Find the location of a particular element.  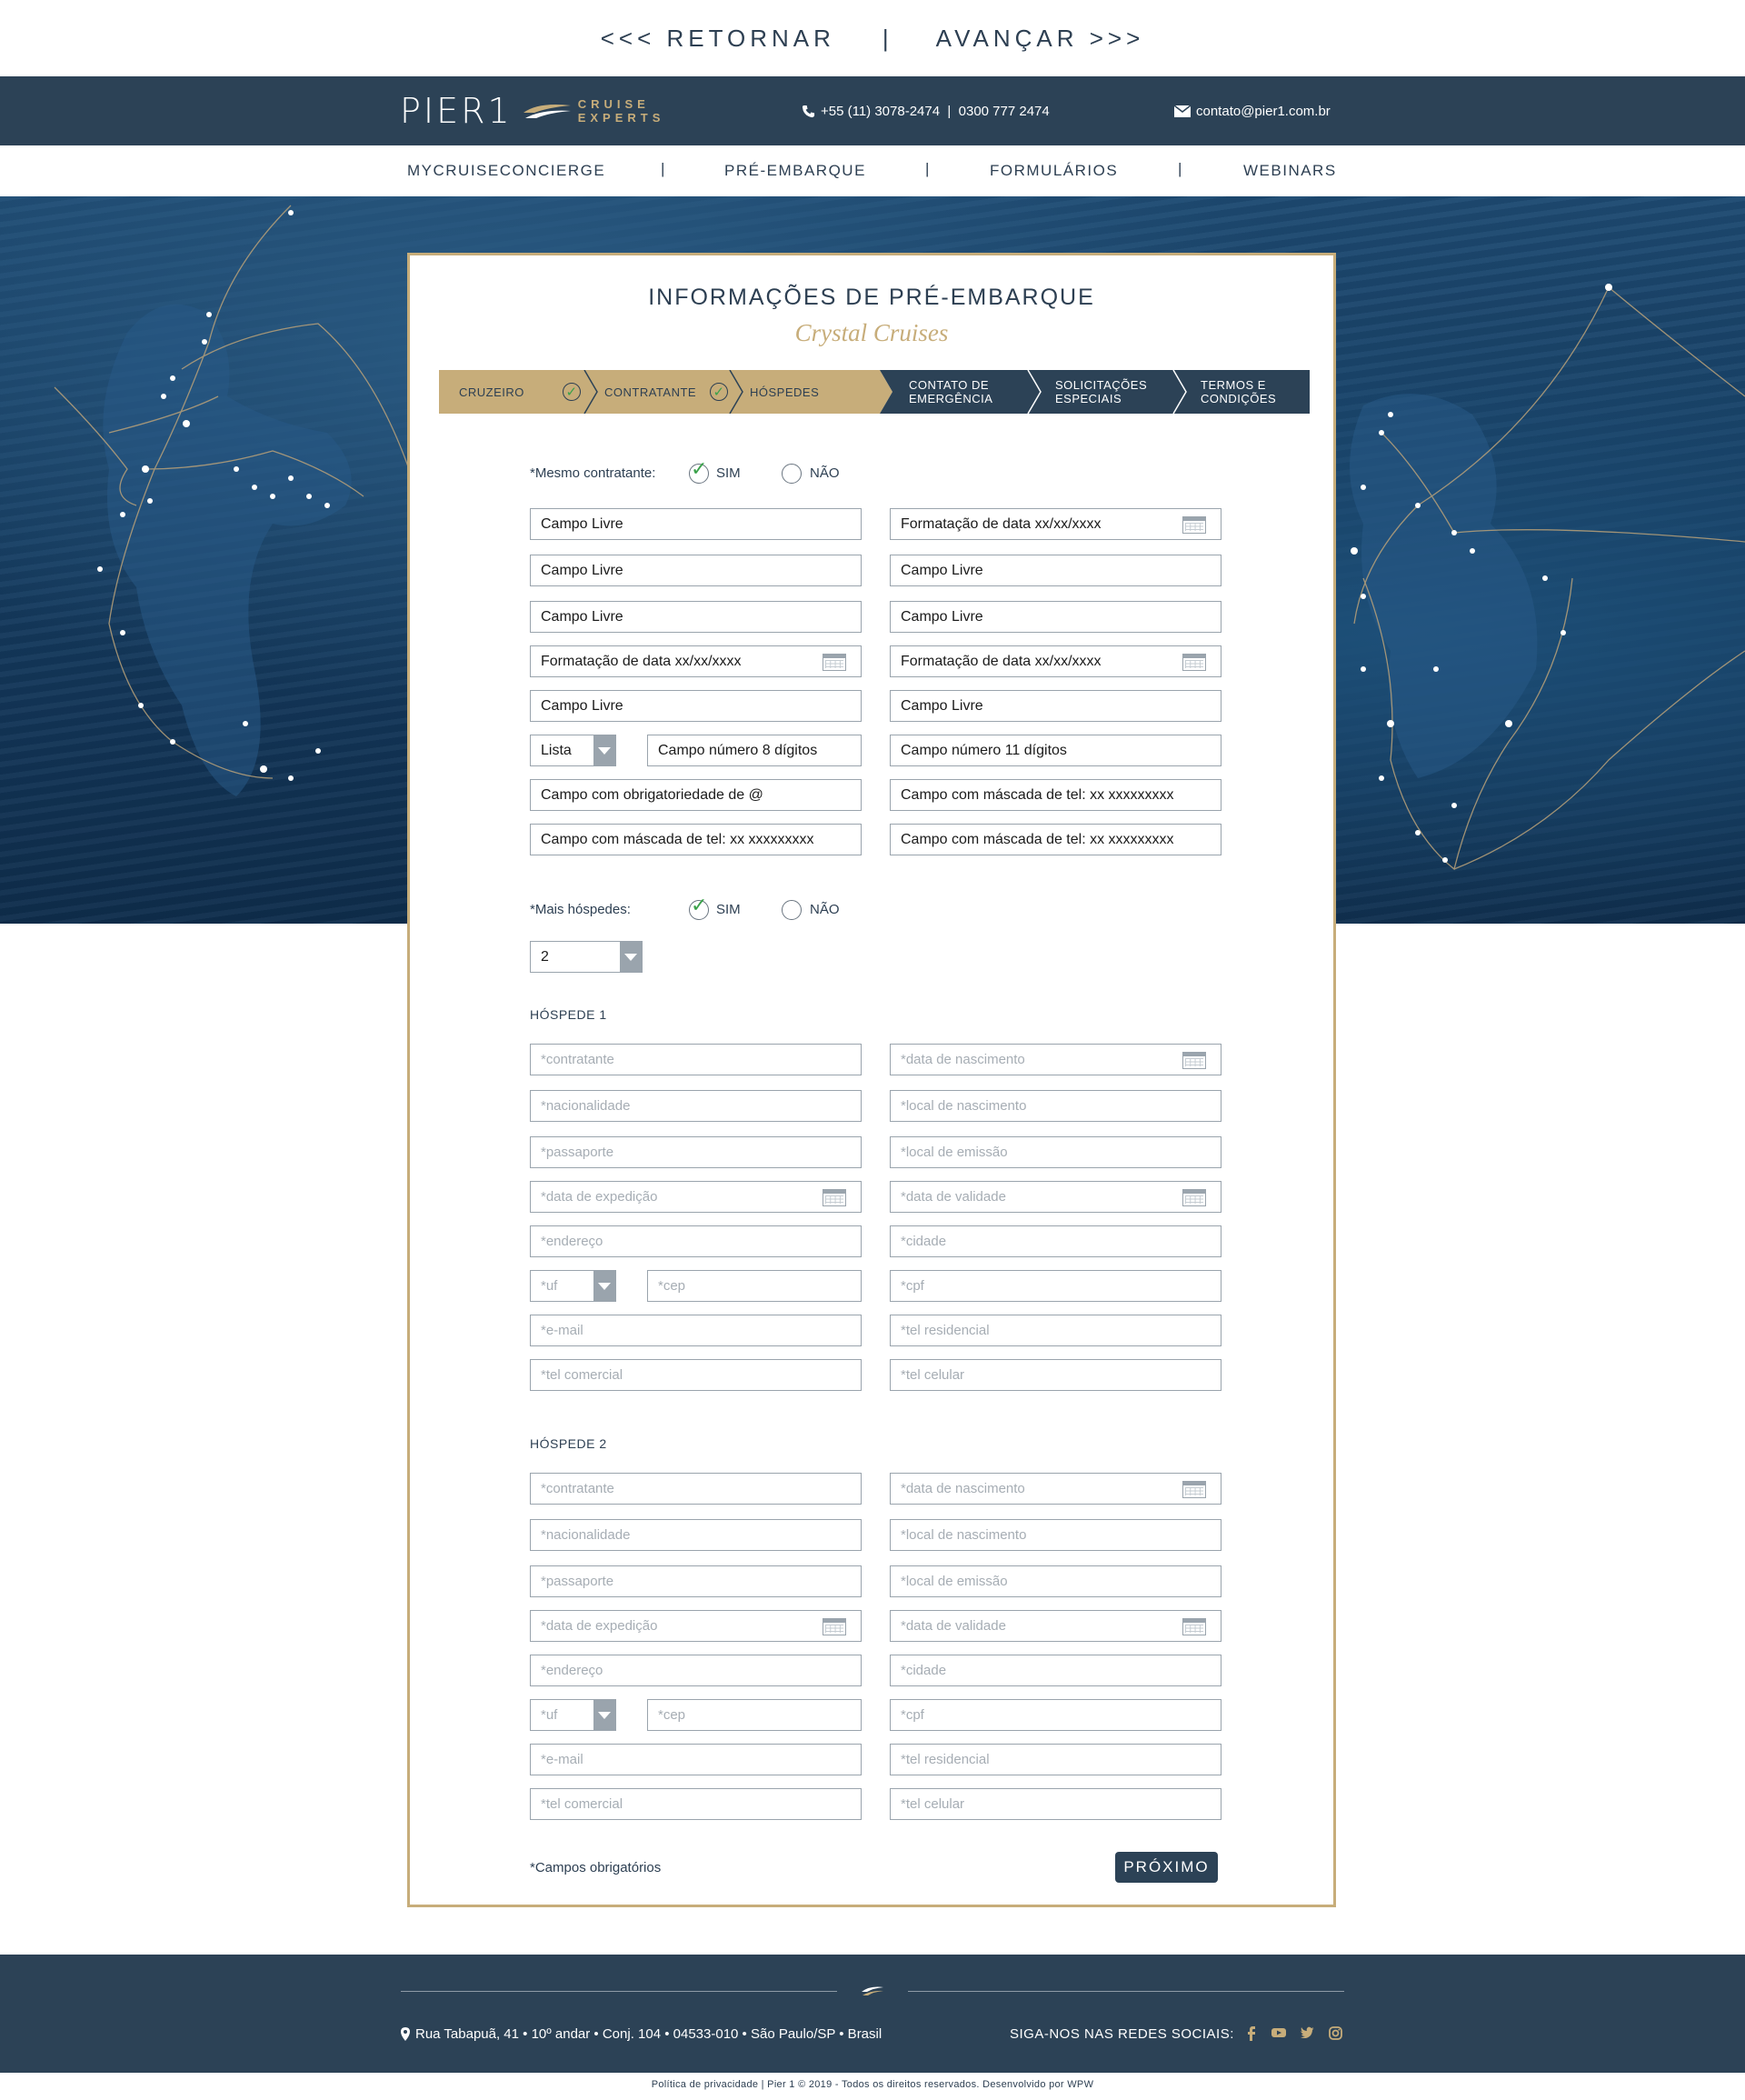

forward-link: AVANÇAR >>> is located at coordinates (1040, 39).